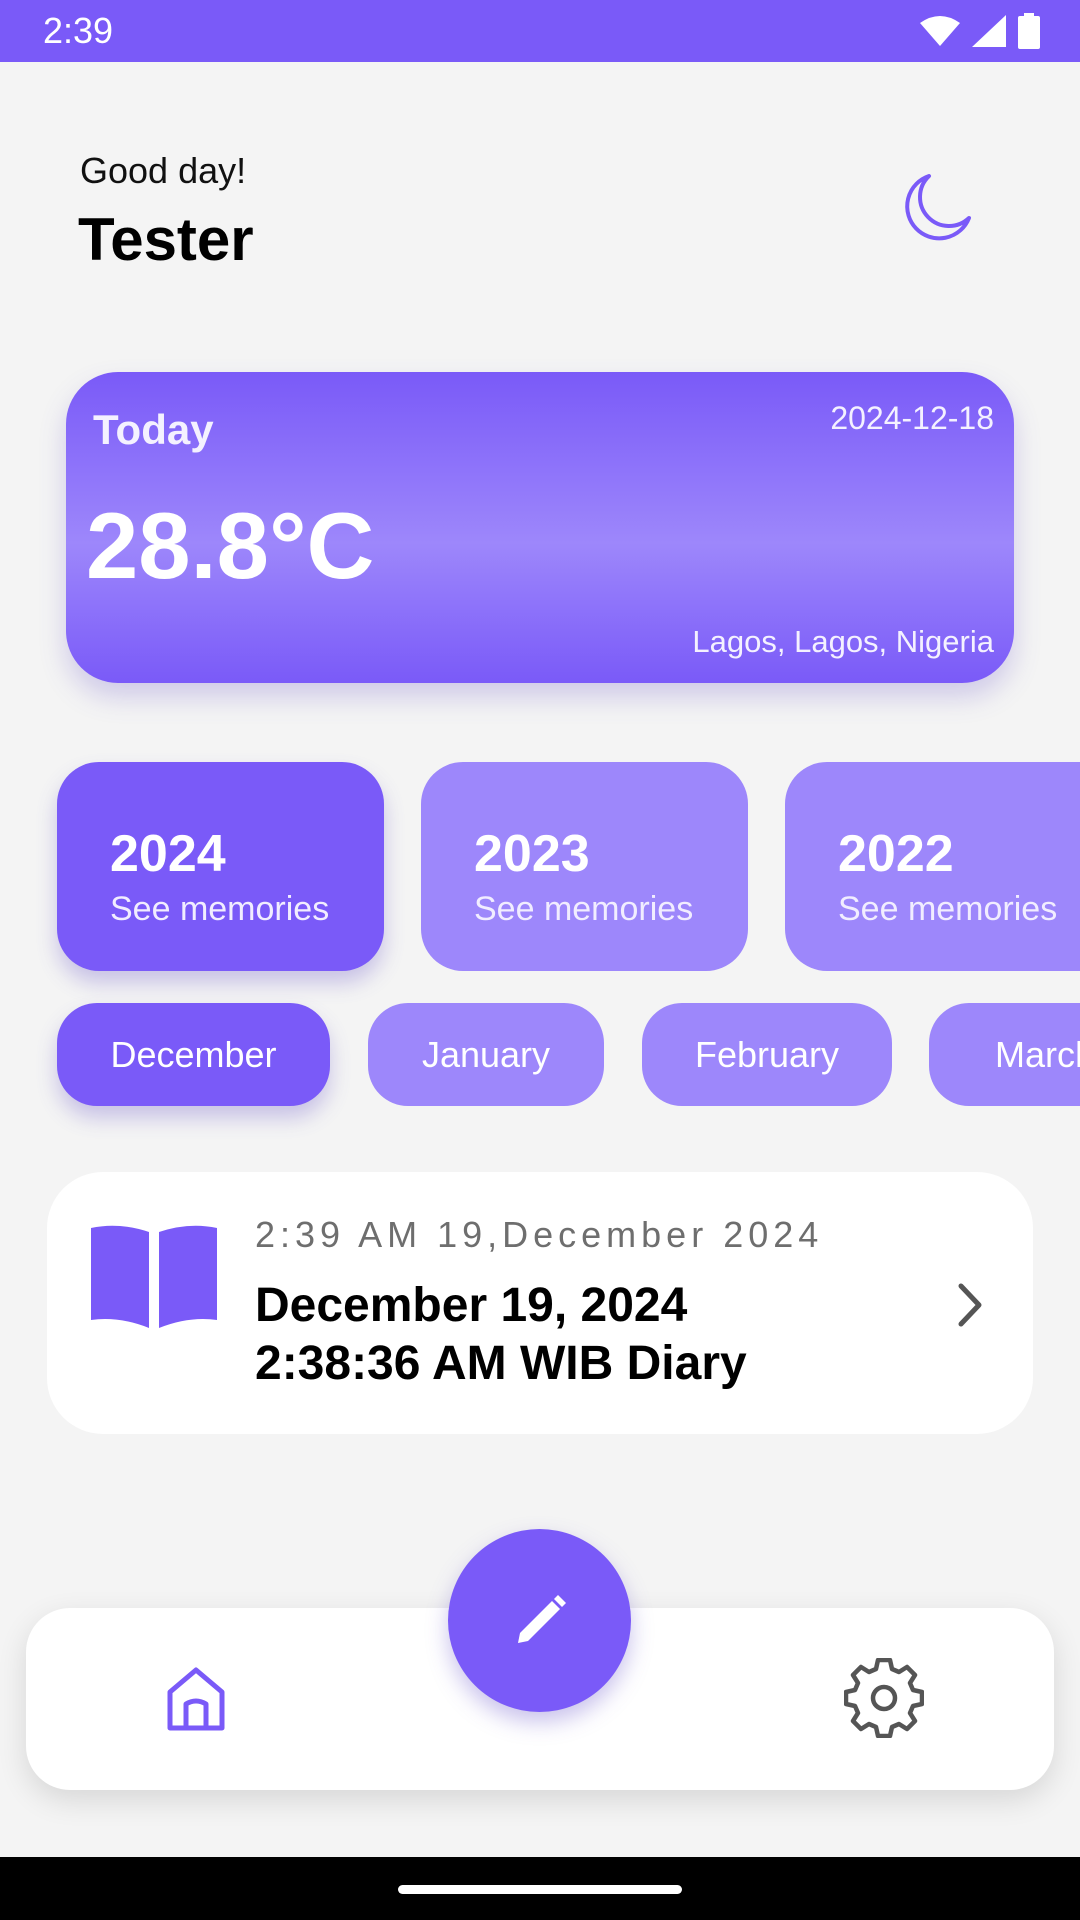 This screenshot has height=1920, width=1080. What do you see at coordinates (193, 1054) in the screenshot?
I see `month-chip-december: December` at bounding box center [193, 1054].